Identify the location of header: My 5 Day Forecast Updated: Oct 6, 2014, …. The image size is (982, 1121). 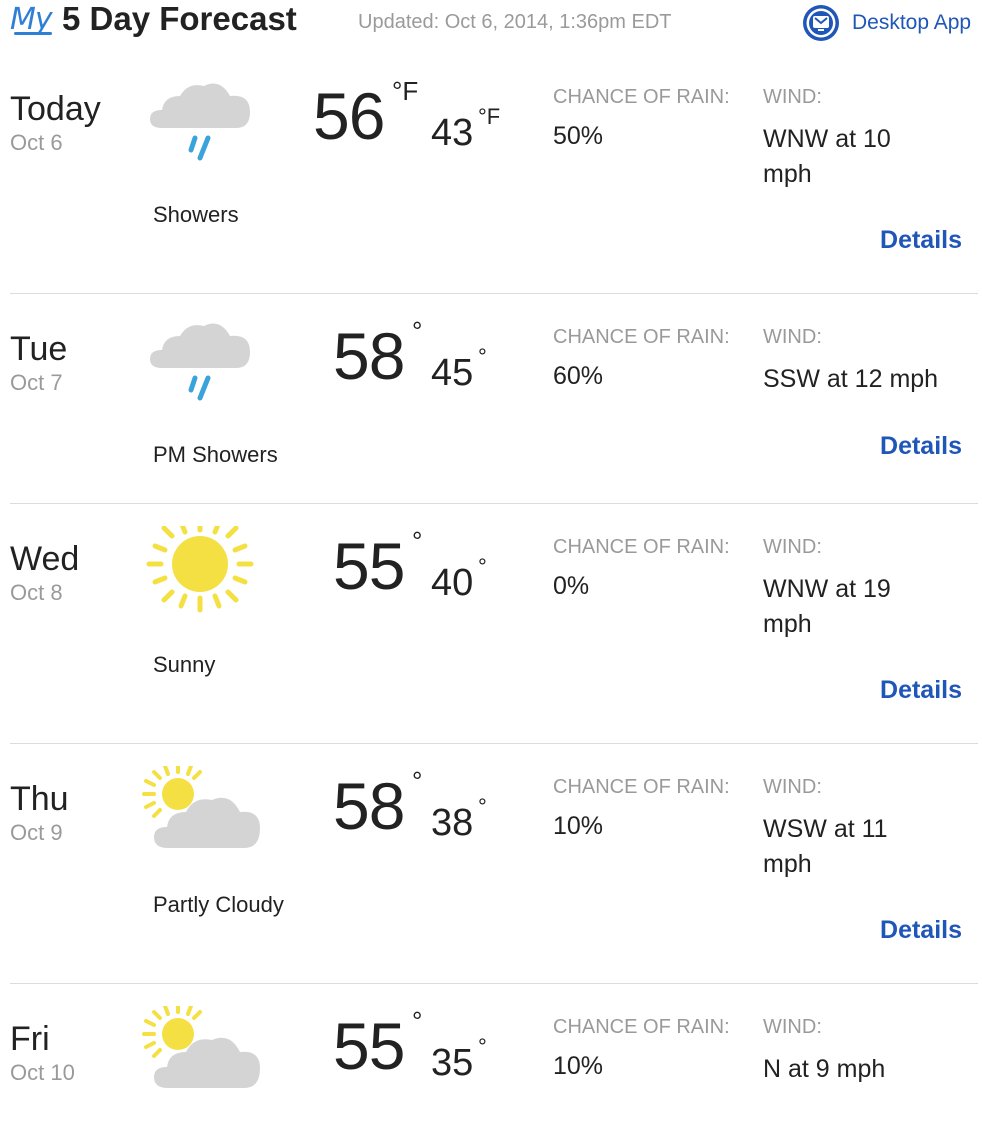
(491, 25).